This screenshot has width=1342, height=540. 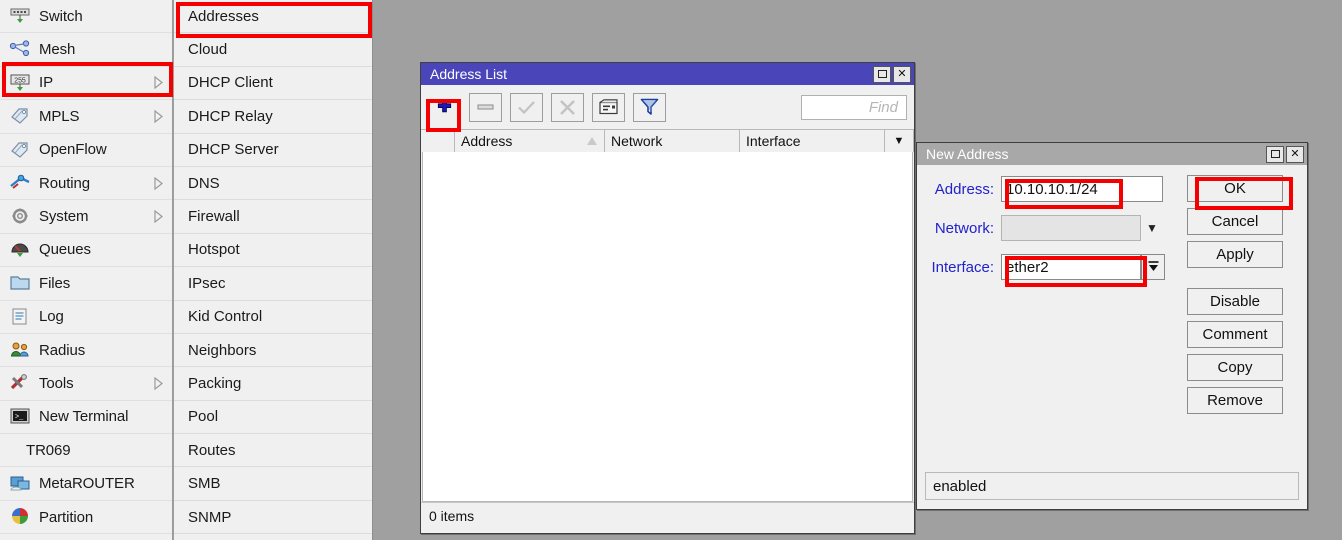 I want to click on field-input-network, so click(x=1071, y=228).